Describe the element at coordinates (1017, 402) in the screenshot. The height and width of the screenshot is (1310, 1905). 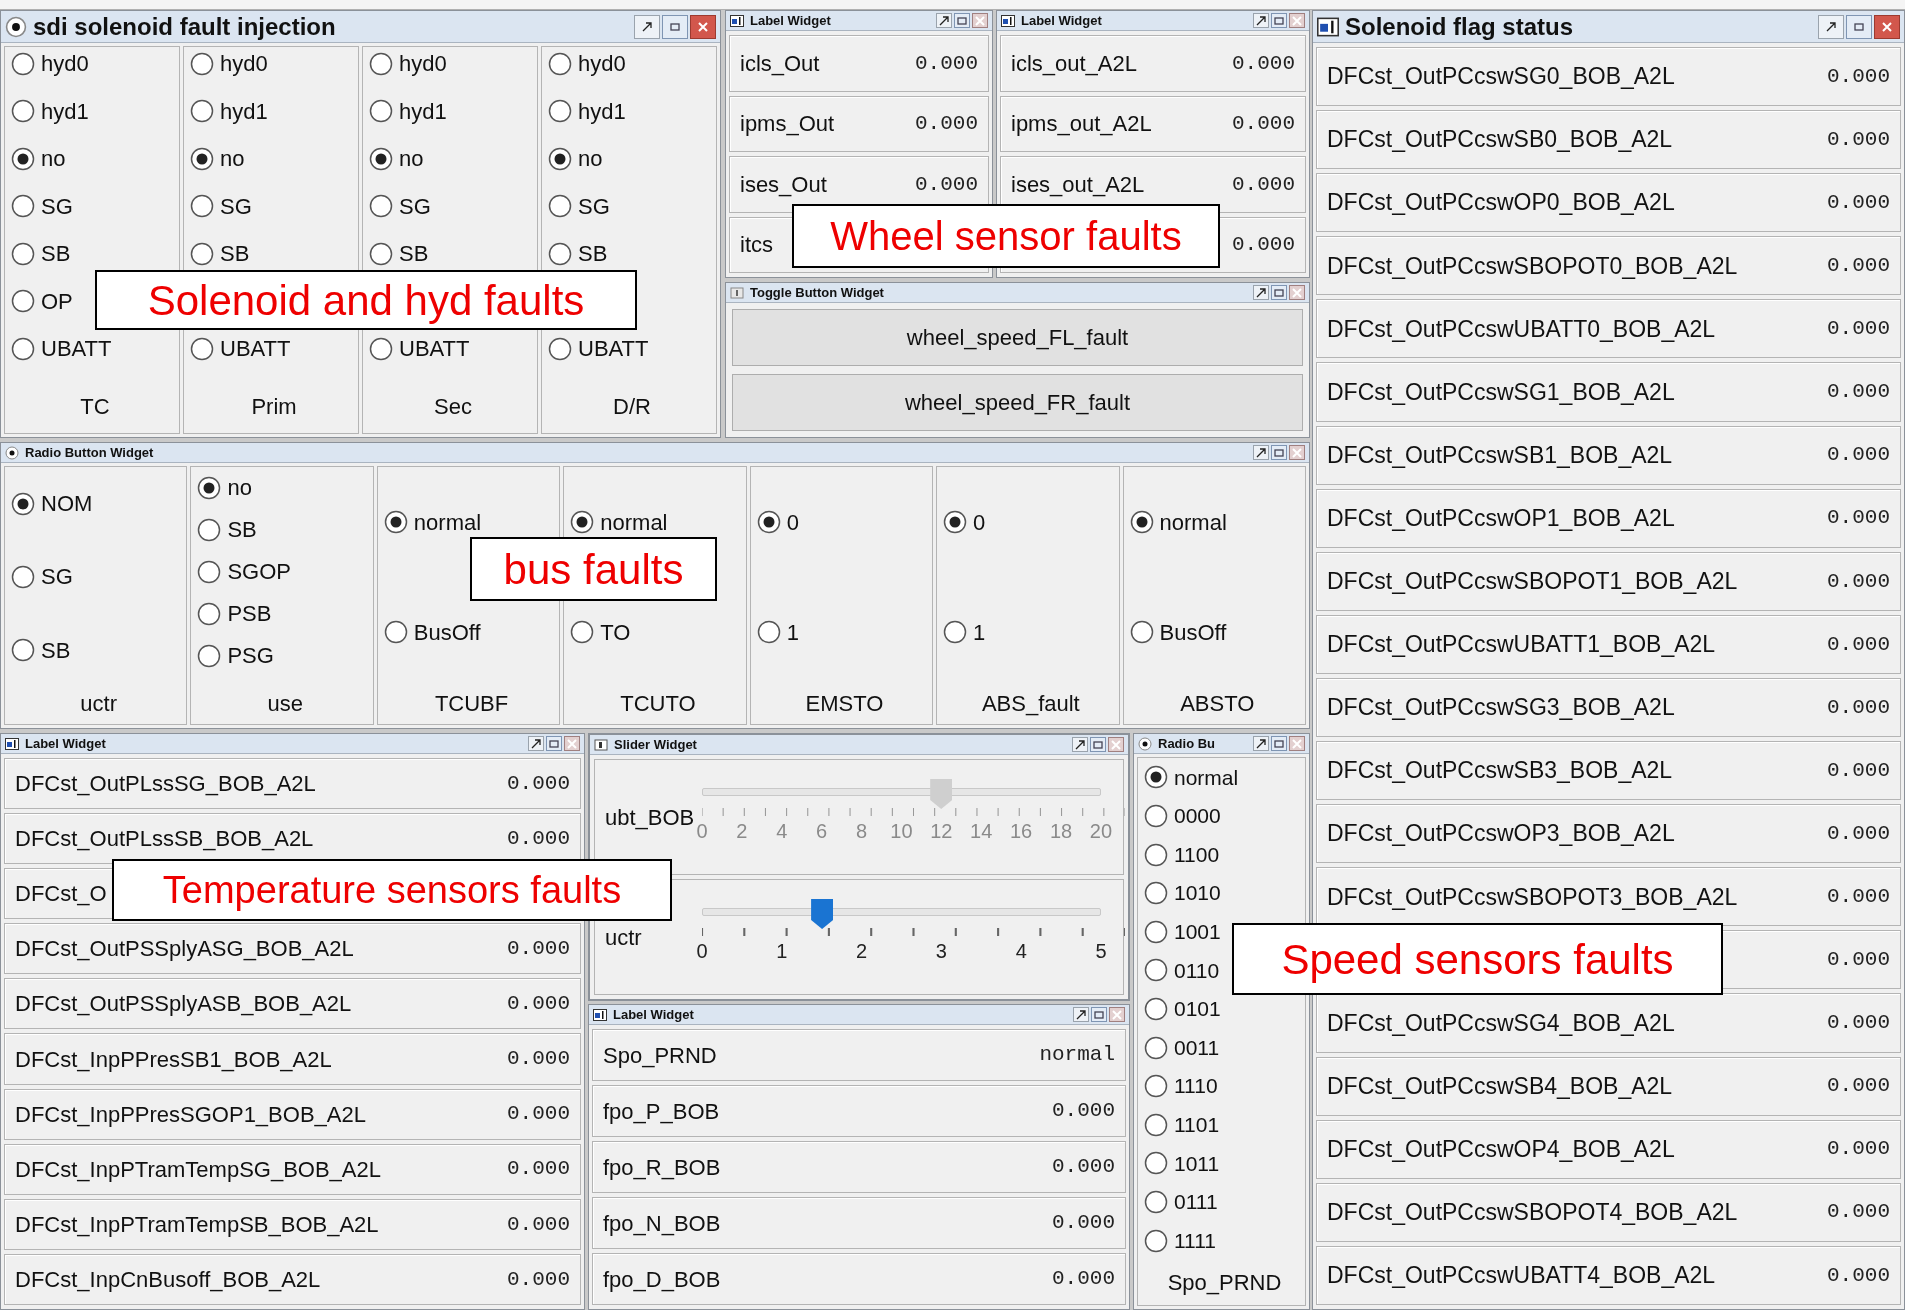
I see `toggle-button: wheel_speed_FR_fault` at that location.